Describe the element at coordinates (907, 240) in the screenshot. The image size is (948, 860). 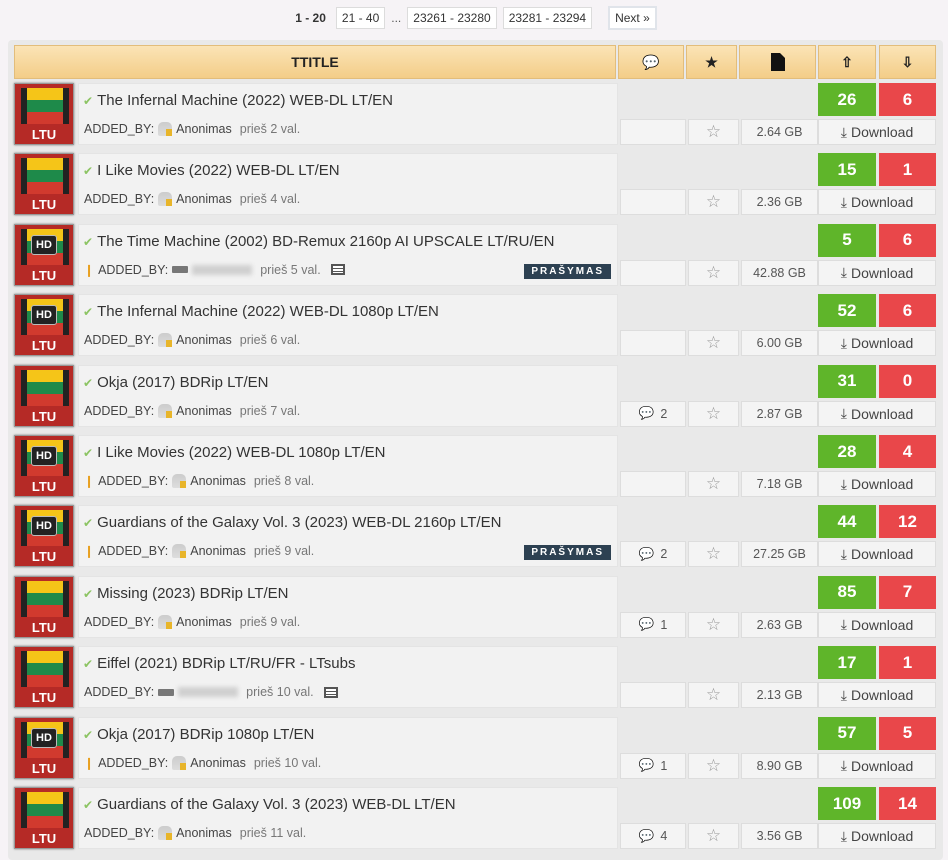
I see `leechers-count: 6` at that location.